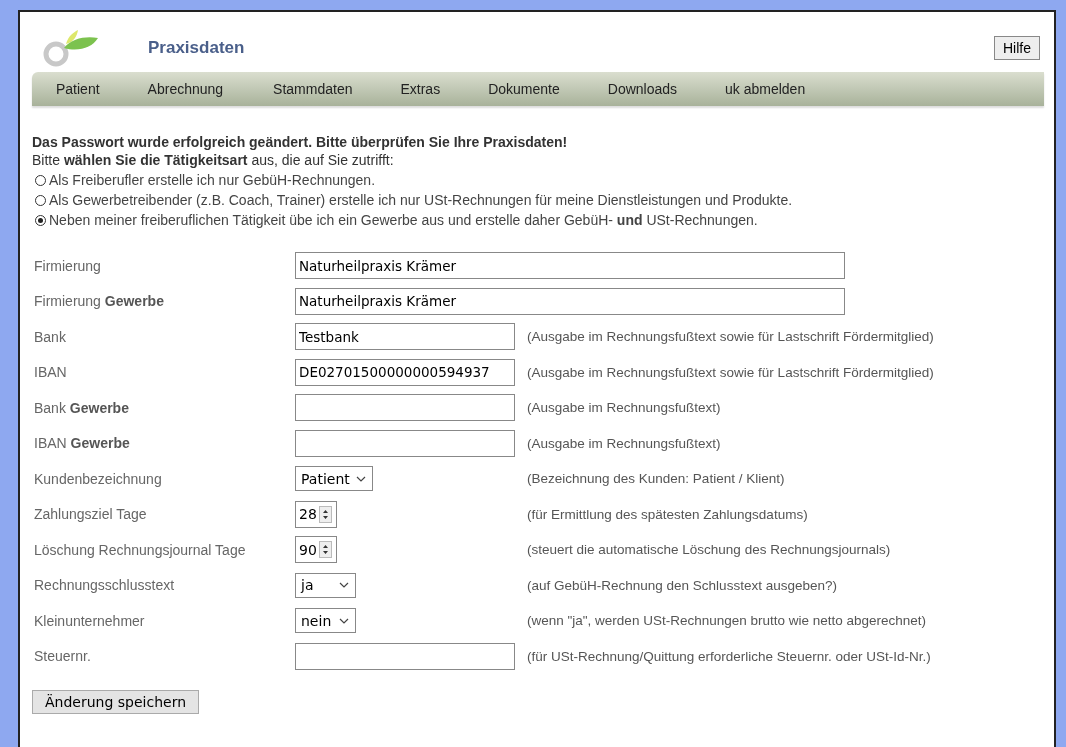  What do you see at coordinates (642, 89) in the screenshot?
I see `nav-item: Downloads` at bounding box center [642, 89].